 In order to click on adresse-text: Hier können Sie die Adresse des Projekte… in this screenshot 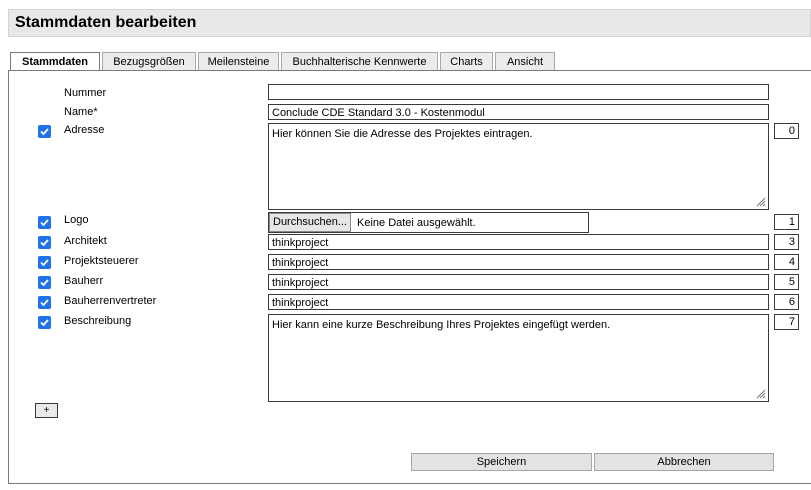, I will do `click(402, 134)`.